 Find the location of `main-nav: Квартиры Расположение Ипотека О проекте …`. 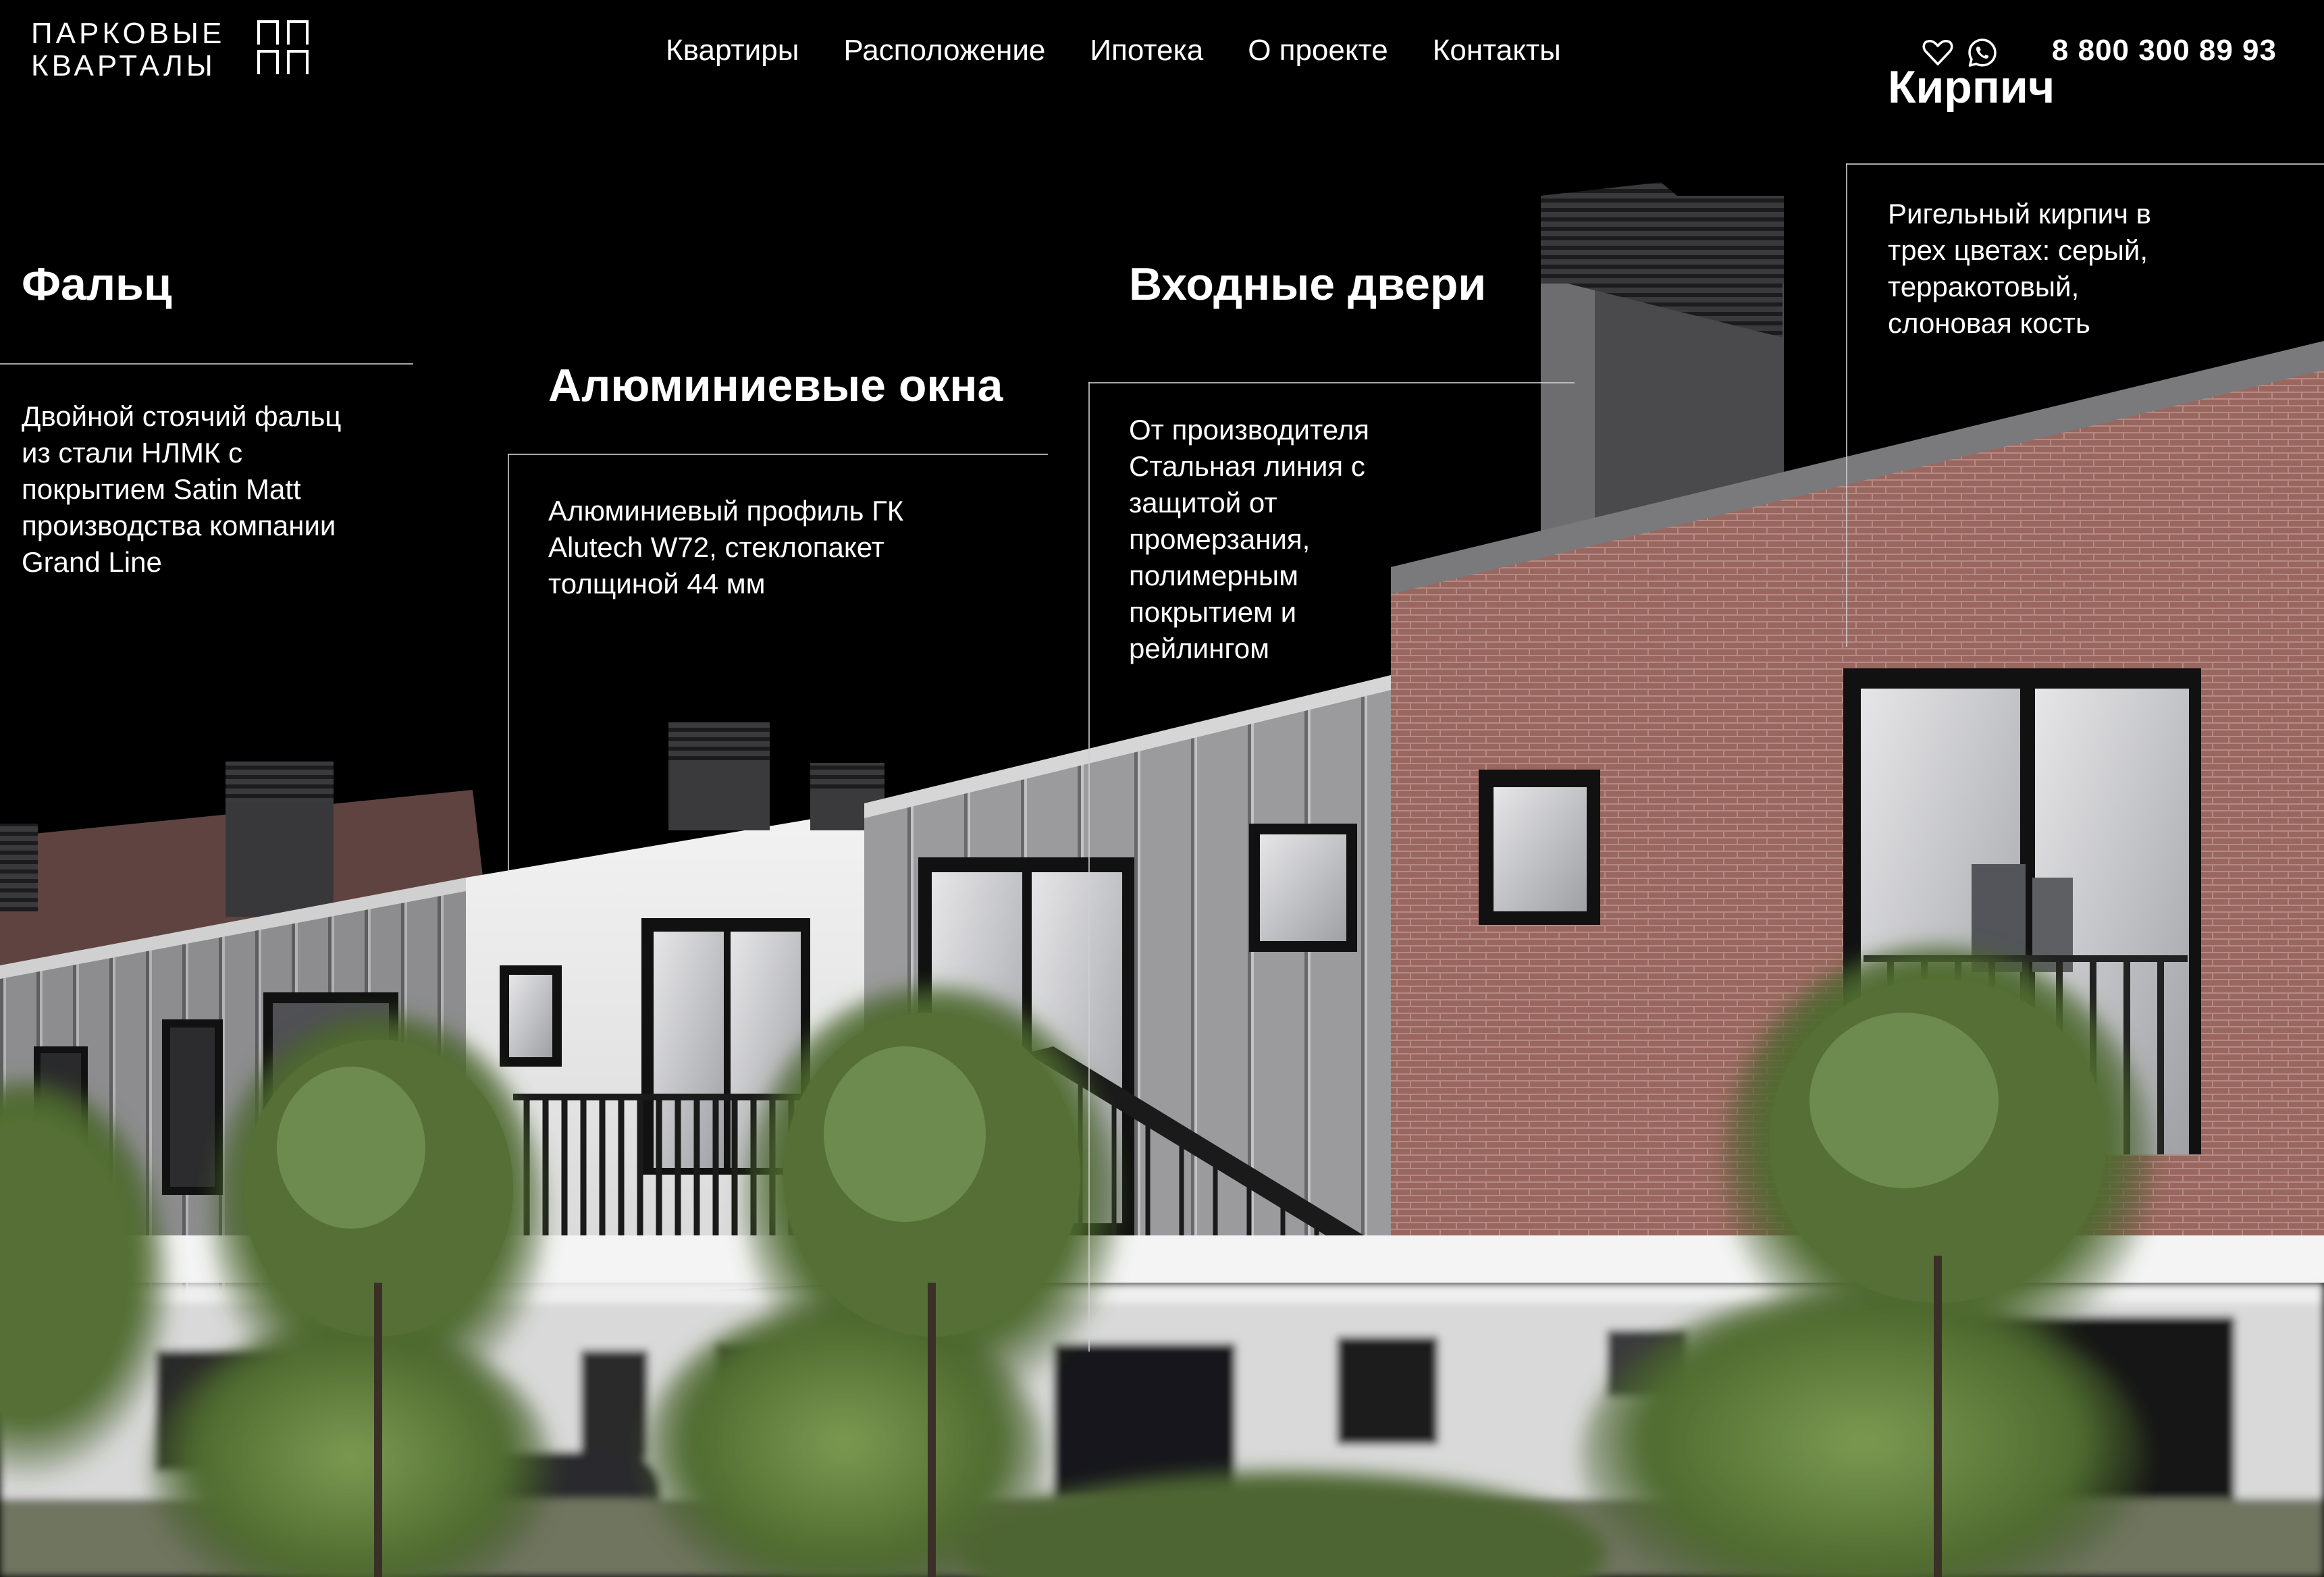

main-nav: Квартиры Расположение Ипотека О проекте … is located at coordinates (1113, 51).